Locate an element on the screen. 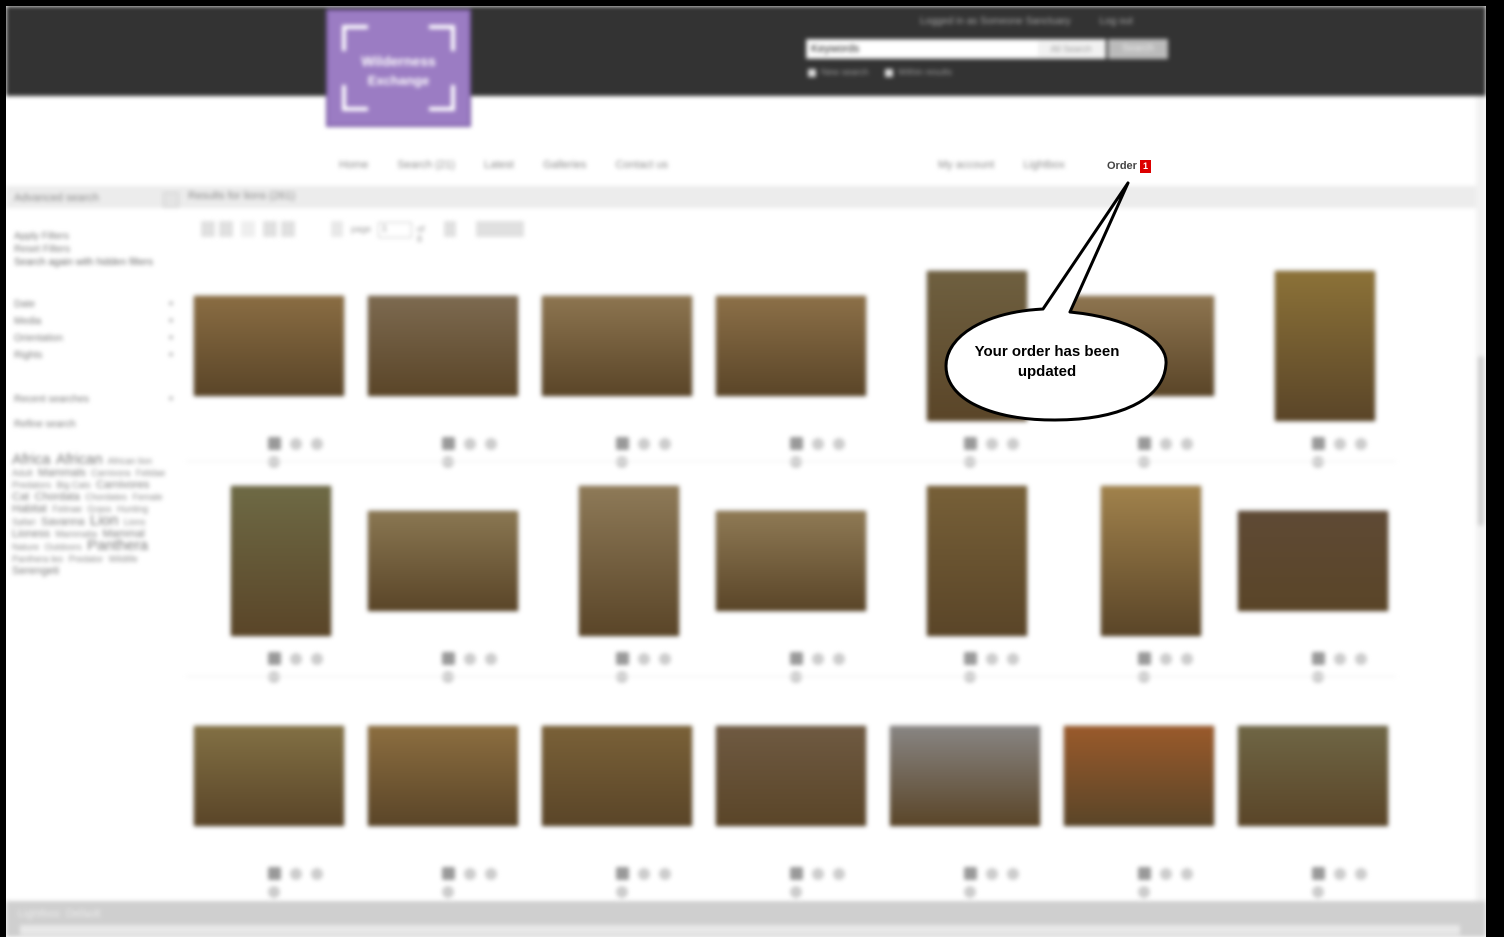 The width and height of the screenshot is (1504, 937). filter-orientation: Orientation + is located at coordinates (94, 338).